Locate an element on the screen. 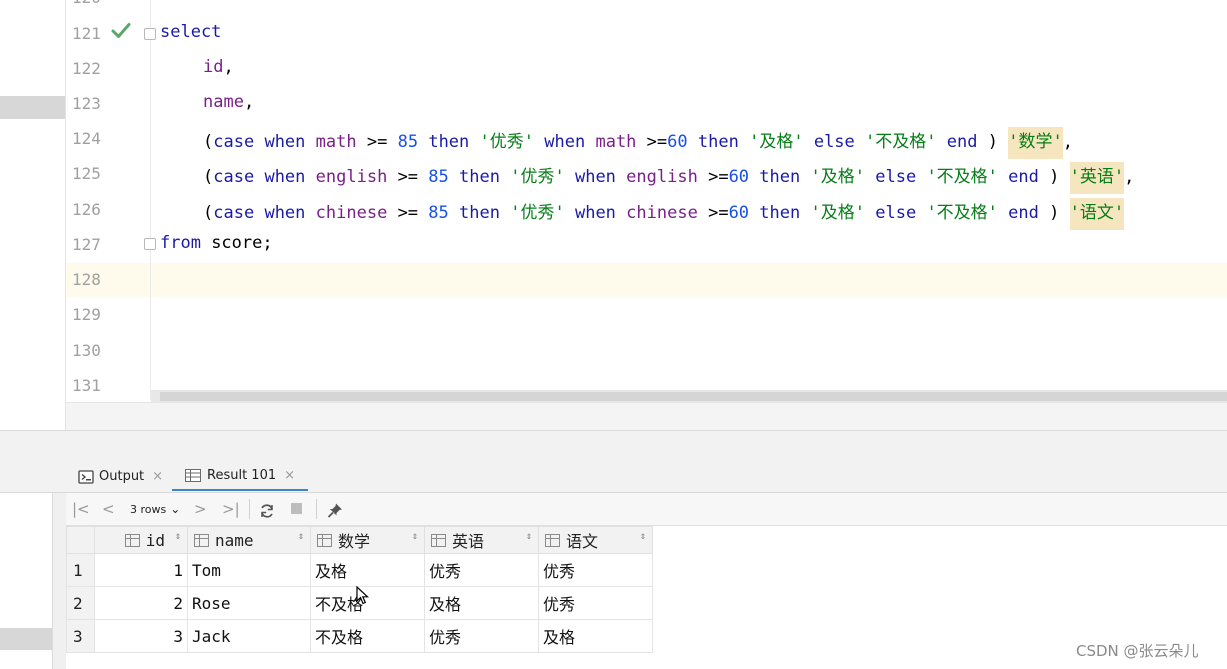  console-icon is located at coordinates (86, 476).